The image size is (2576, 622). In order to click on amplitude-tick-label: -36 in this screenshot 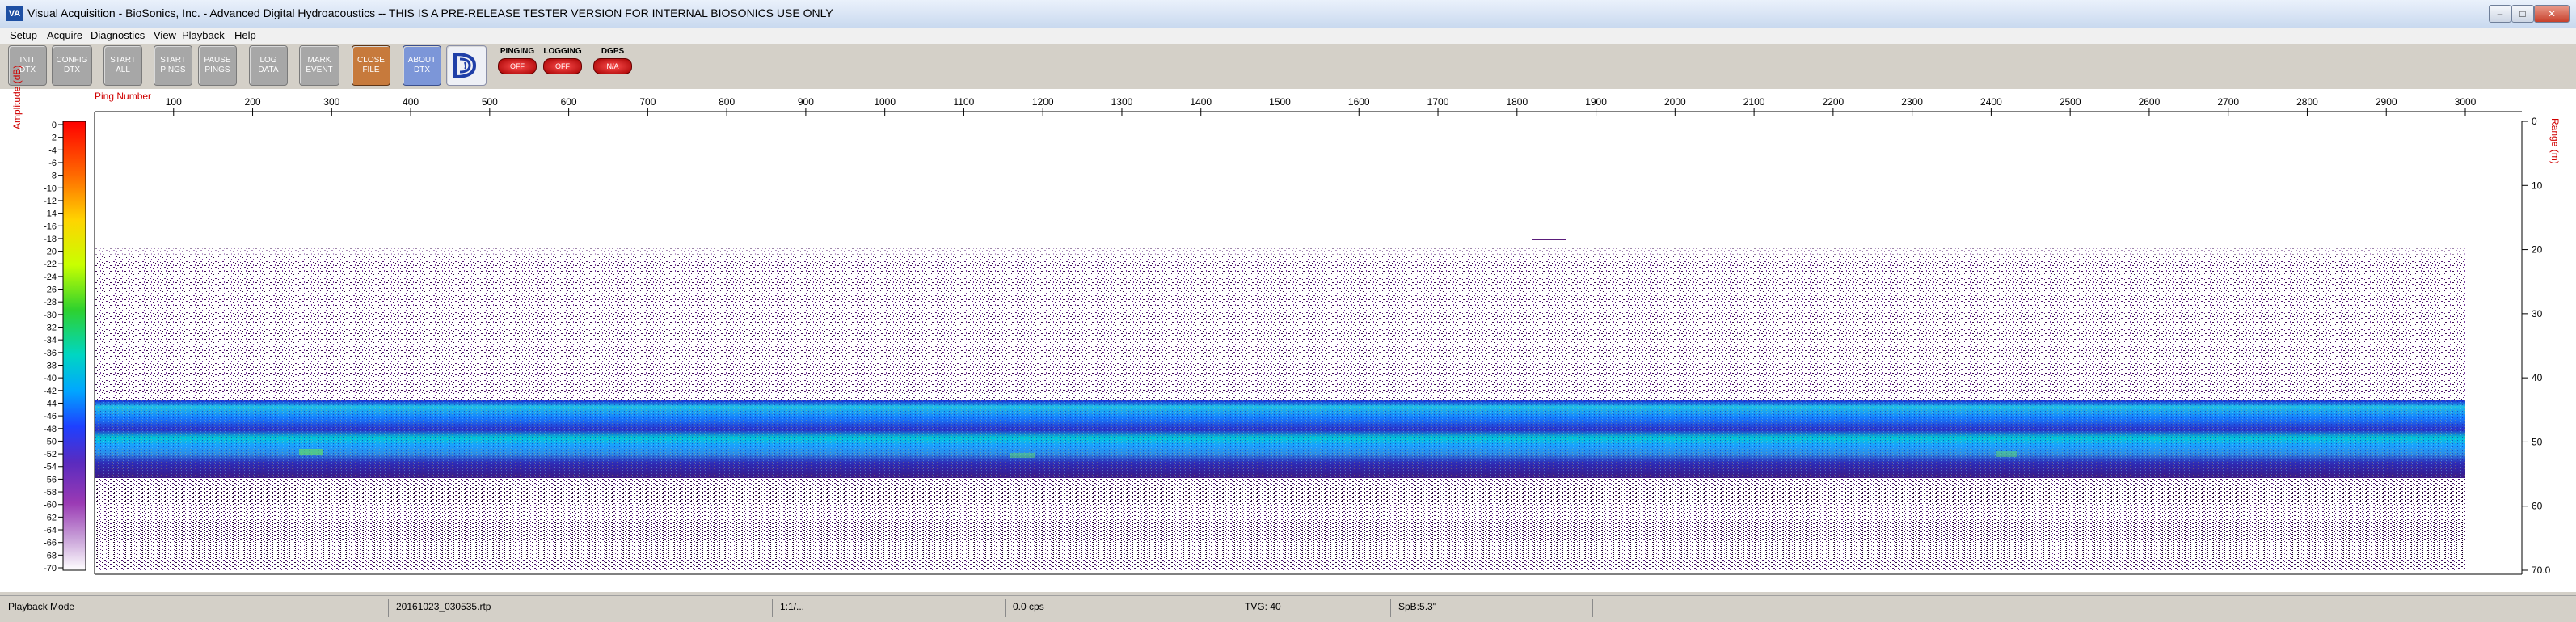, I will do `click(50, 353)`.